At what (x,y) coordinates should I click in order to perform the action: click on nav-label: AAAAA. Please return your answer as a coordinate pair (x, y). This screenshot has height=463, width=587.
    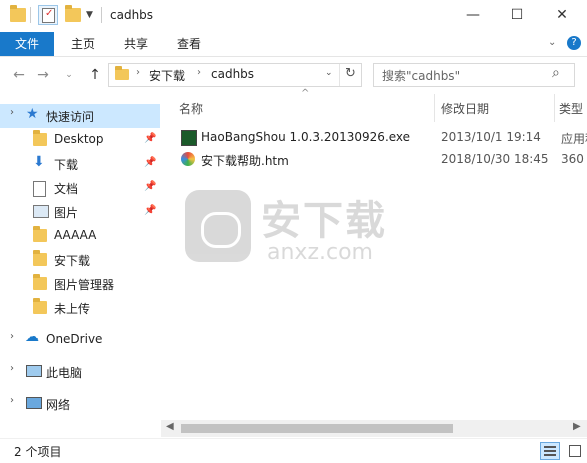
    Looking at the image, I should click on (75, 235).